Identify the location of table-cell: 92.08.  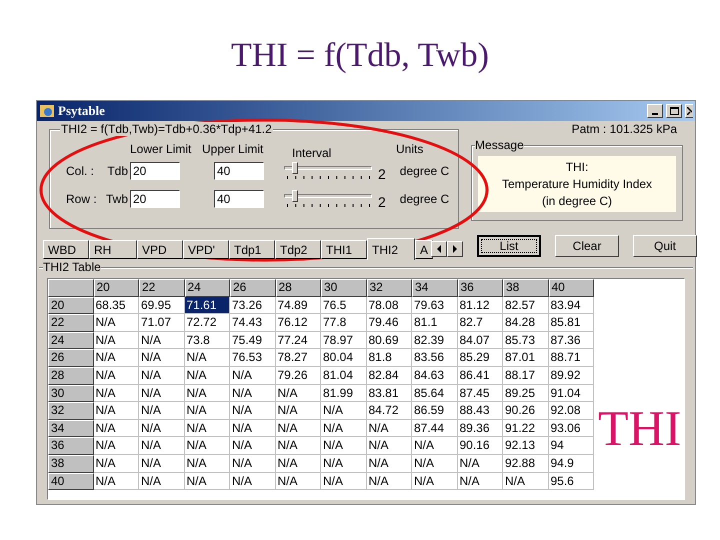
(571, 411).